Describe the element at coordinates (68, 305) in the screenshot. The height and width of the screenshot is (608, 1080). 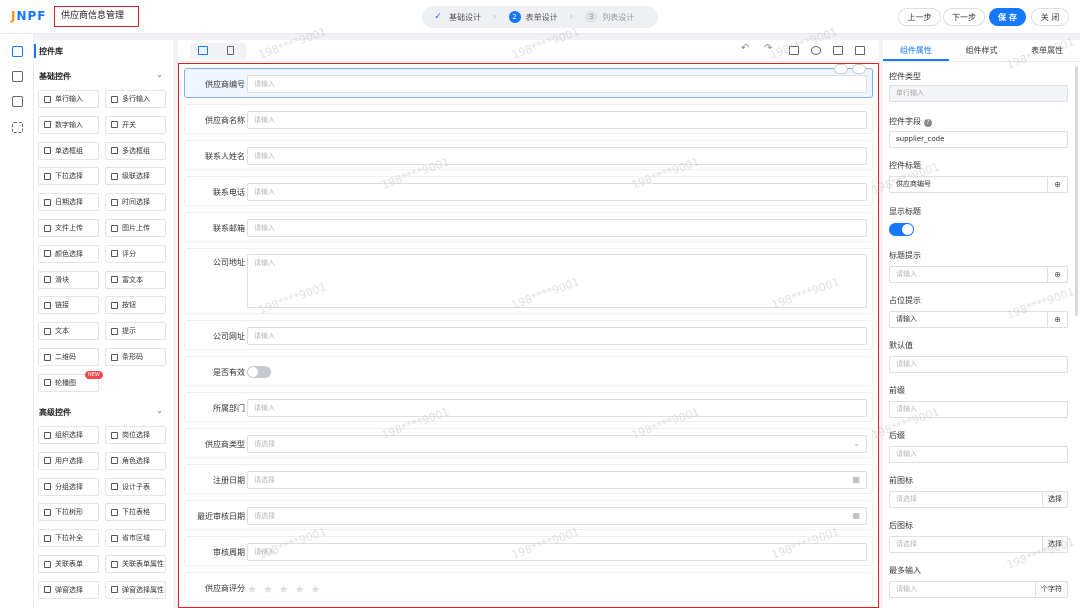
I see `basic-control-item: 链接` at that location.